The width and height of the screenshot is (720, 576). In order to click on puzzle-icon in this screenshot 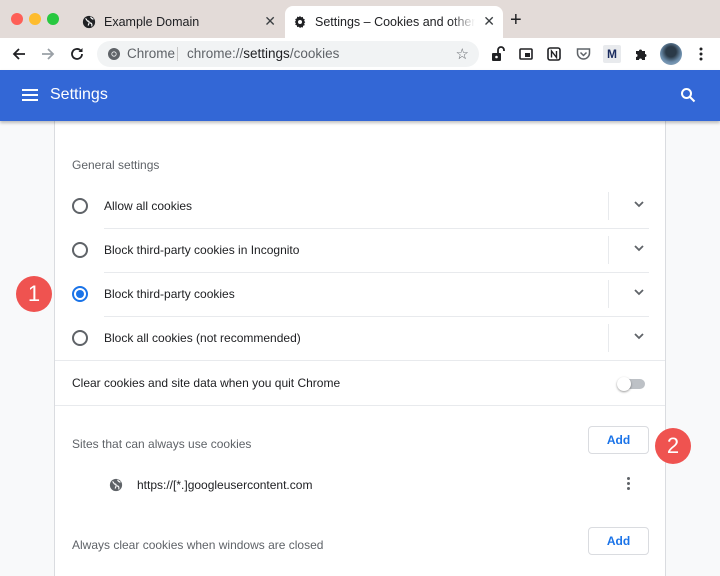, I will do `click(641, 54)`.